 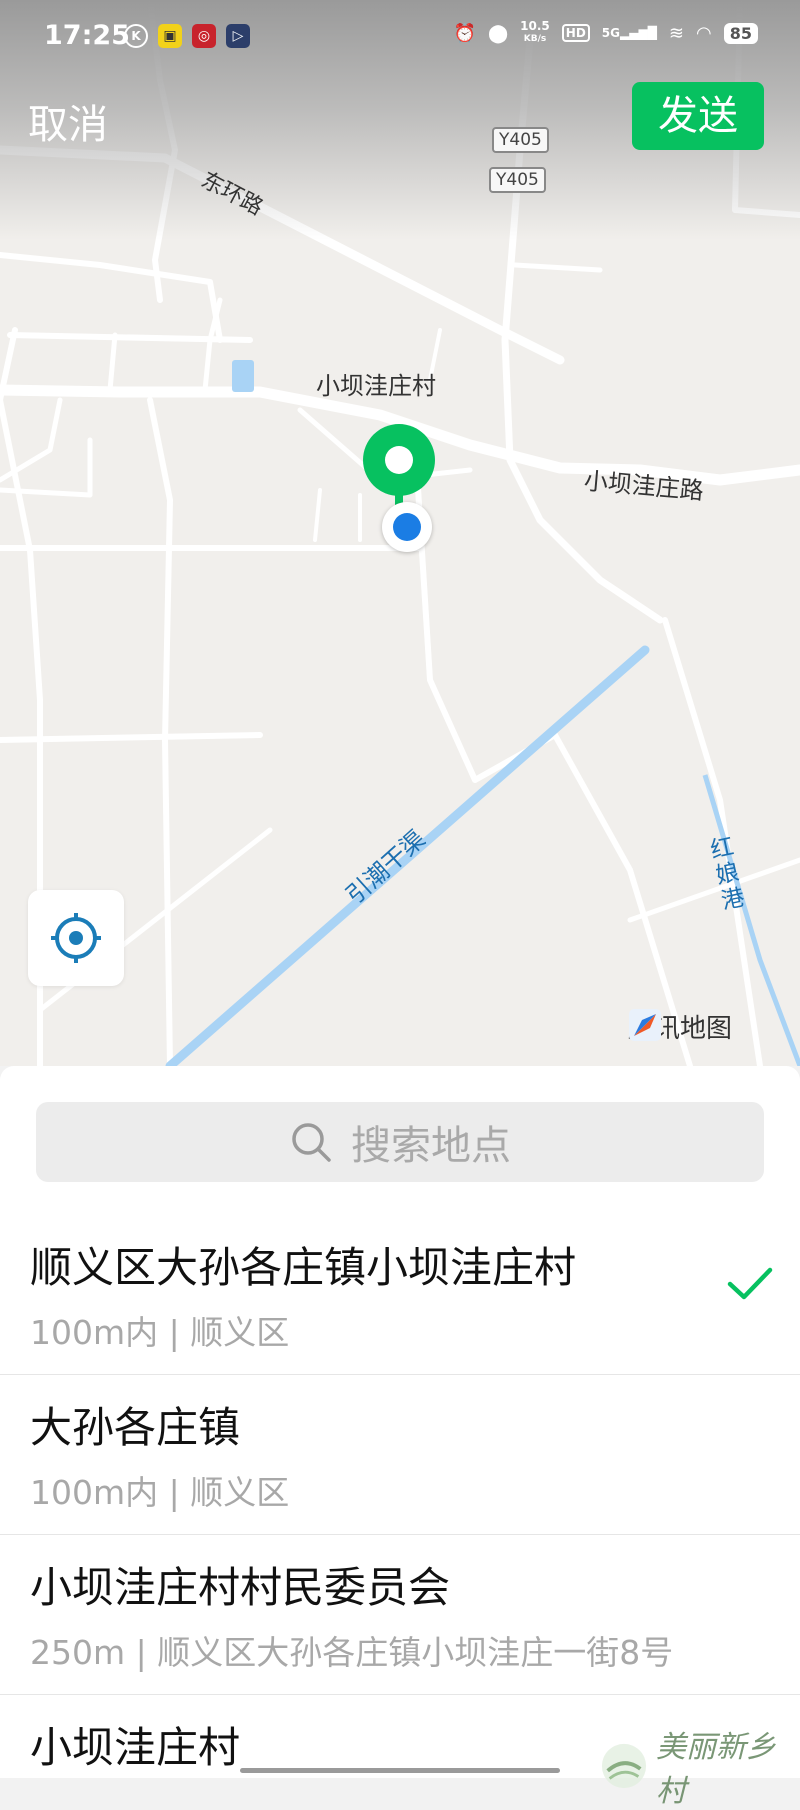 What do you see at coordinates (698, 116) in the screenshot?
I see `send-button: 发送` at bounding box center [698, 116].